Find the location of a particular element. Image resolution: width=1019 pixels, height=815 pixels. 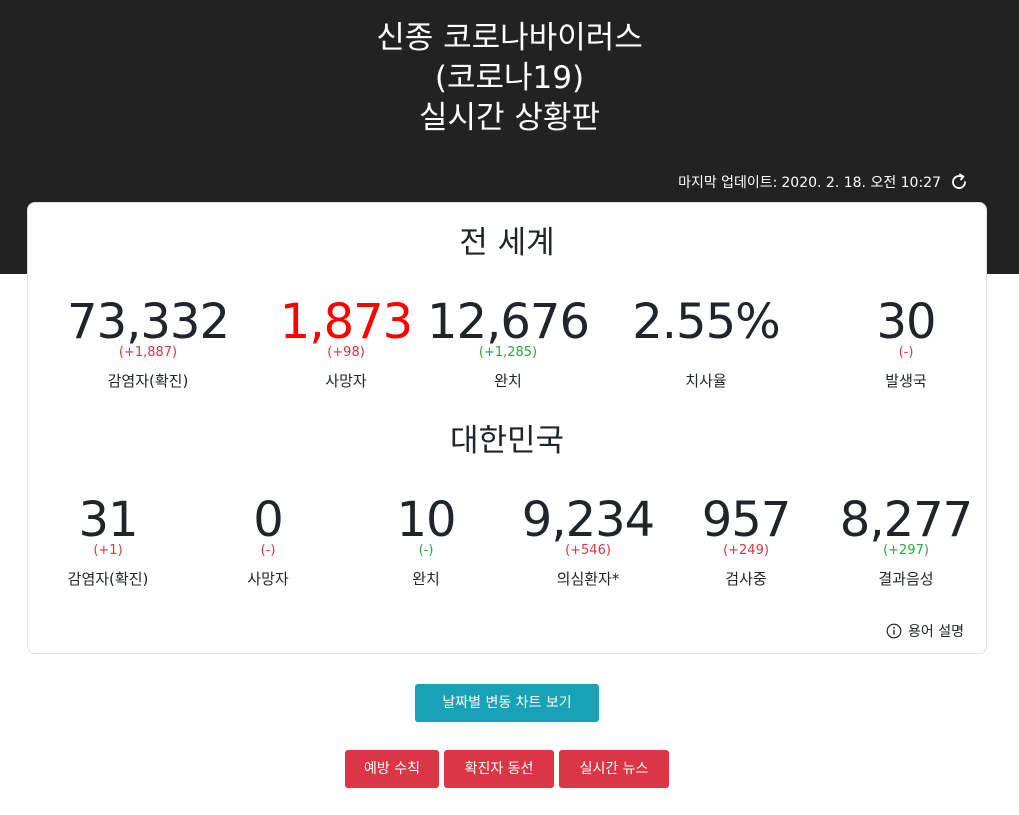

korea-stat-recovered: 10 (-) 완치 is located at coordinates (426, 540).